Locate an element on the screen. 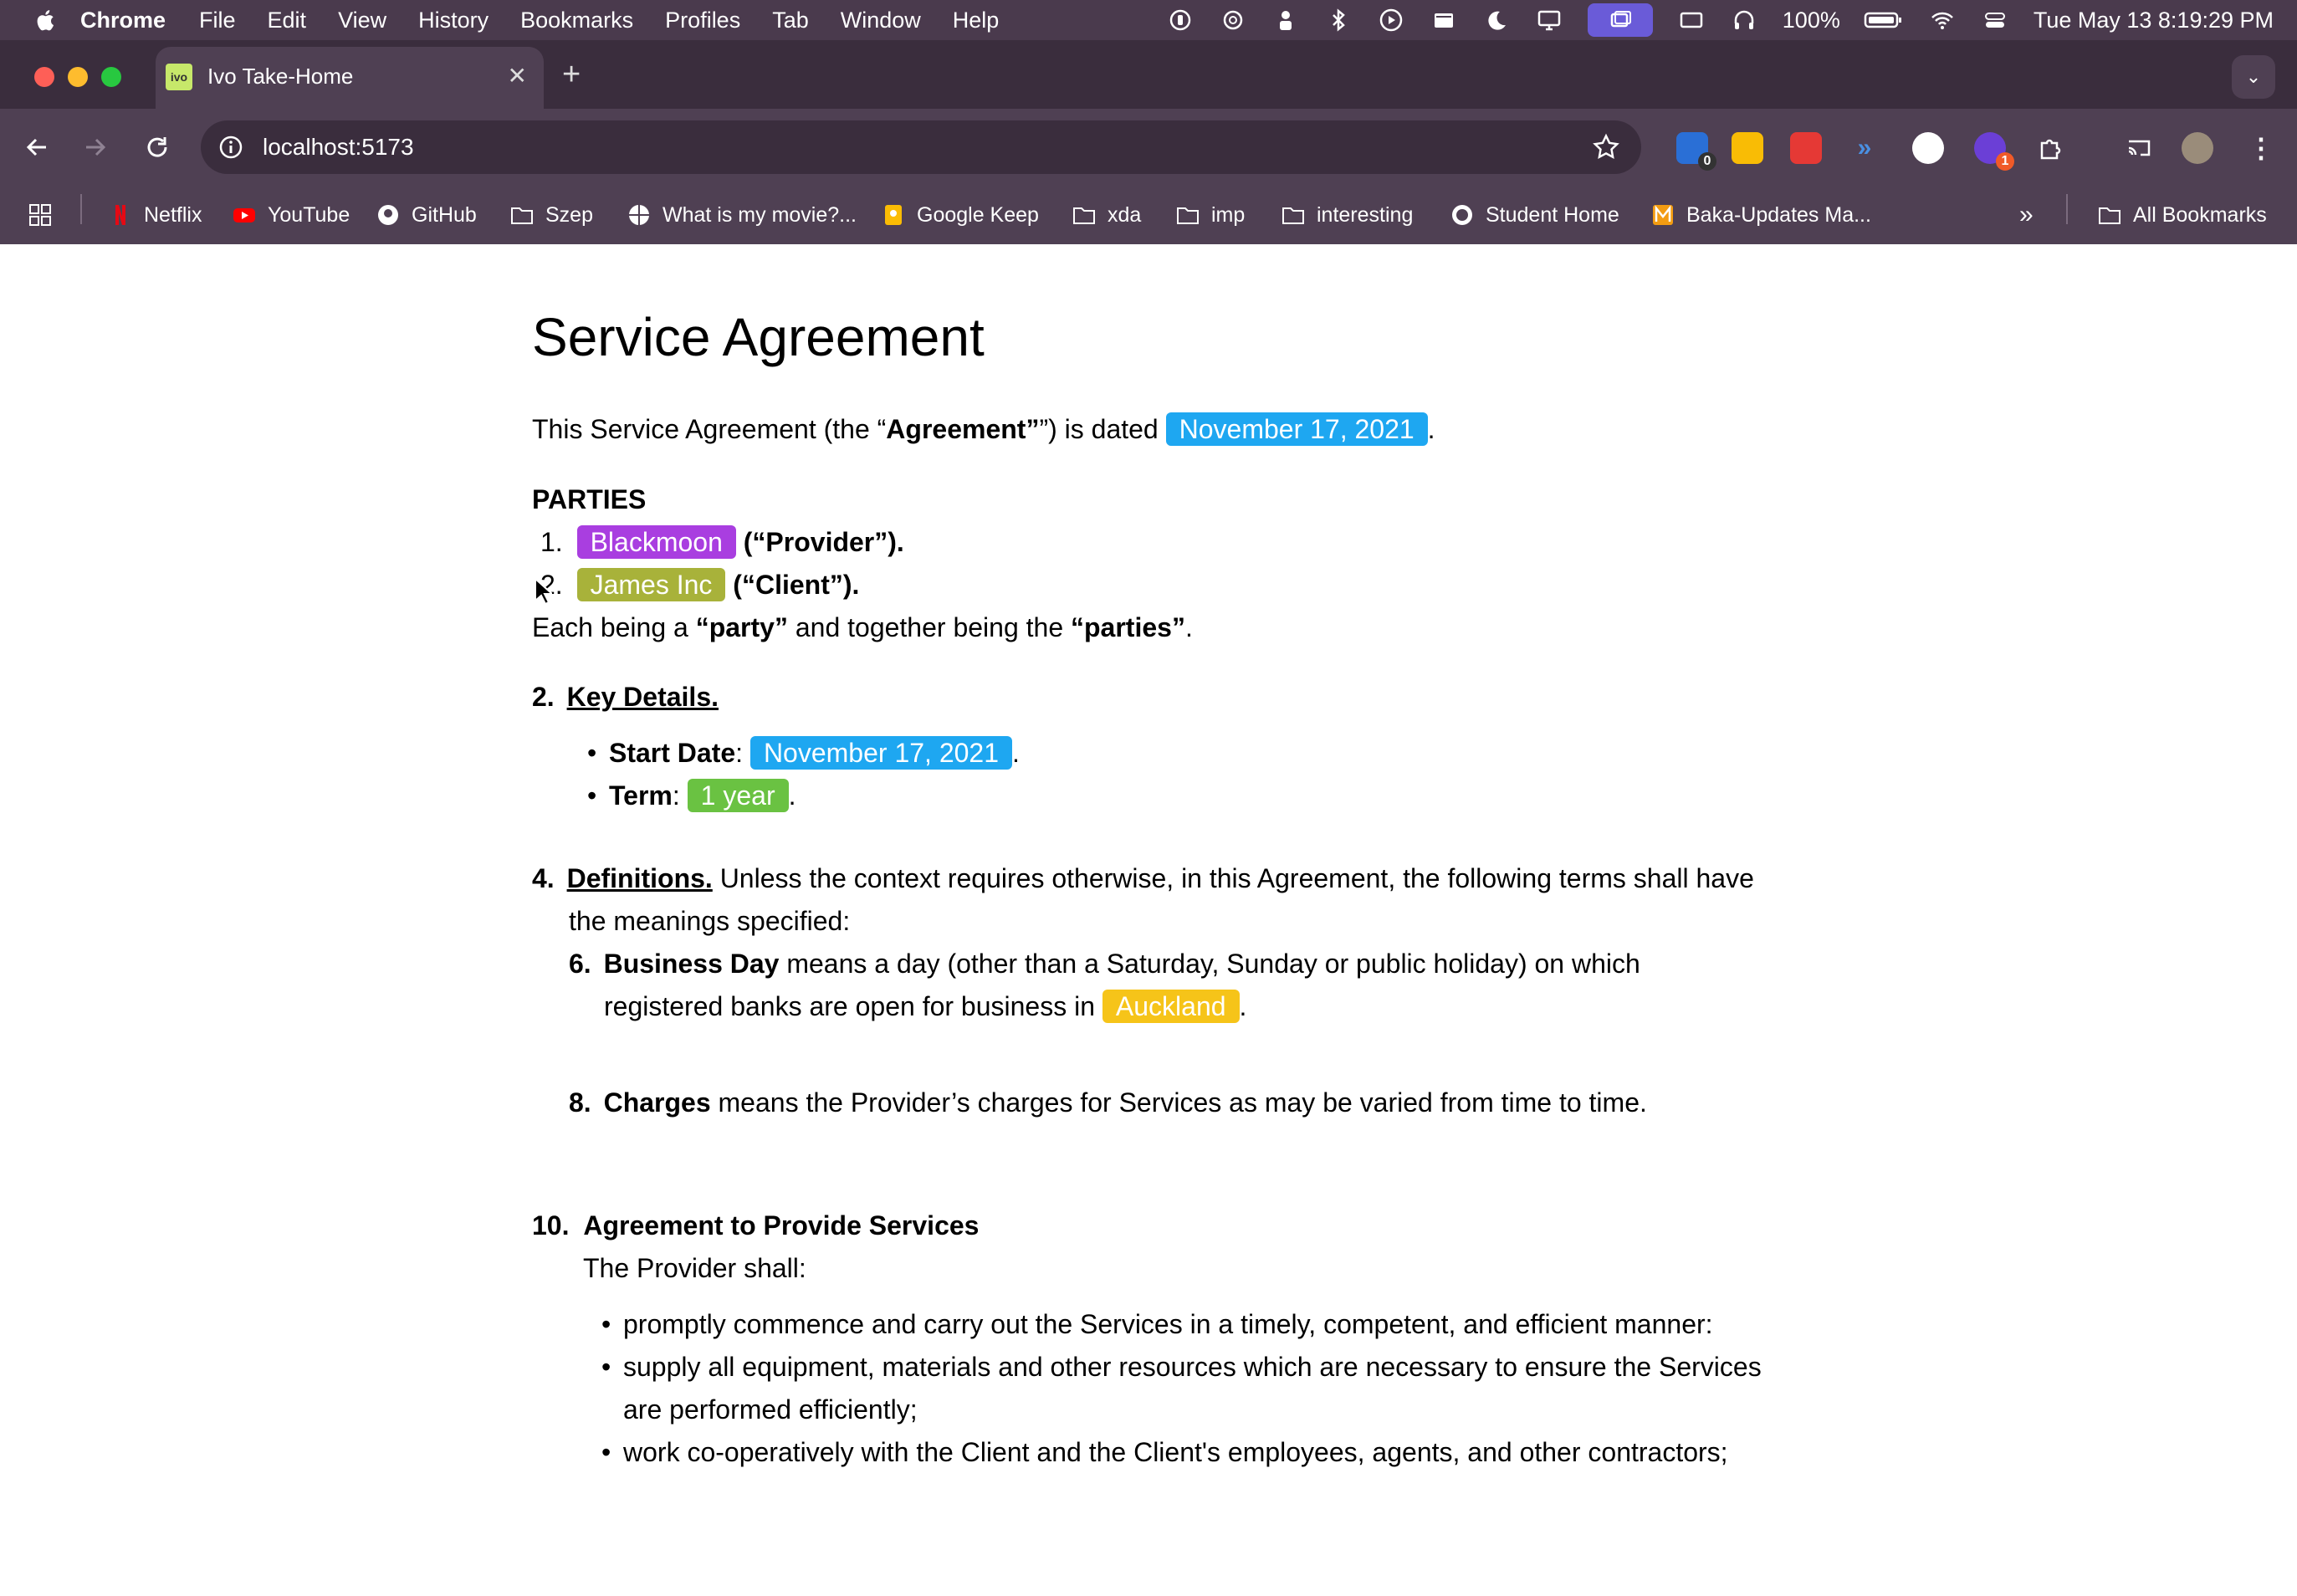  term-tag: 1 year is located at coordinates (738, 796).